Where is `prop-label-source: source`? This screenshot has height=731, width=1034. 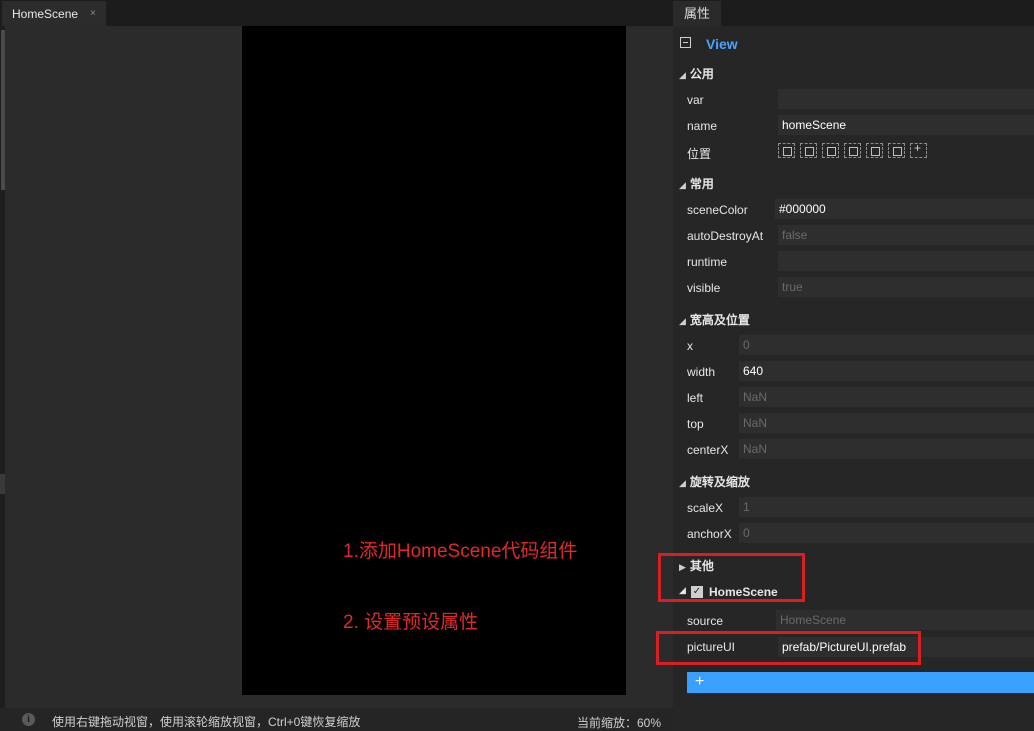
prop-label-source: source is located at coordinates (705, 621).